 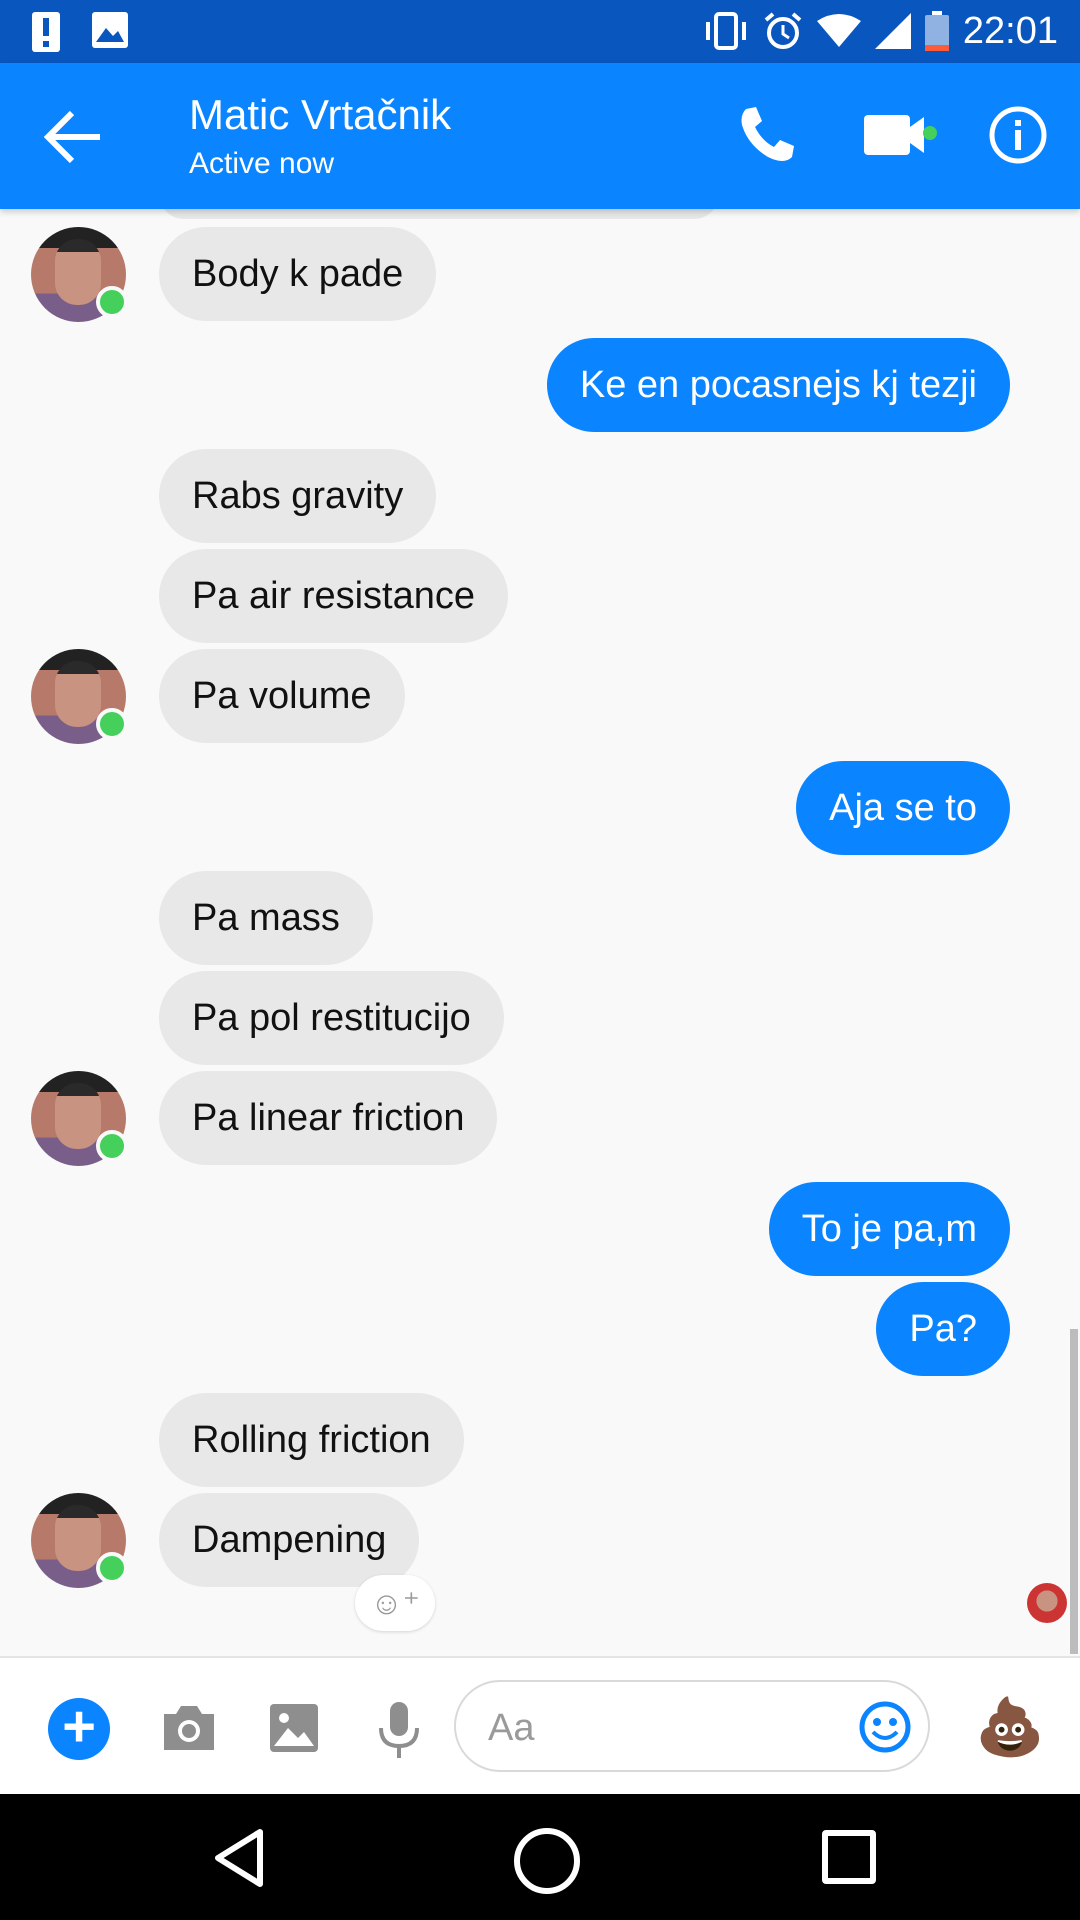 What do you see at coordinates (892, 31) in the screenshot?
I see `signal-icon` at bounding box center [892, 31].